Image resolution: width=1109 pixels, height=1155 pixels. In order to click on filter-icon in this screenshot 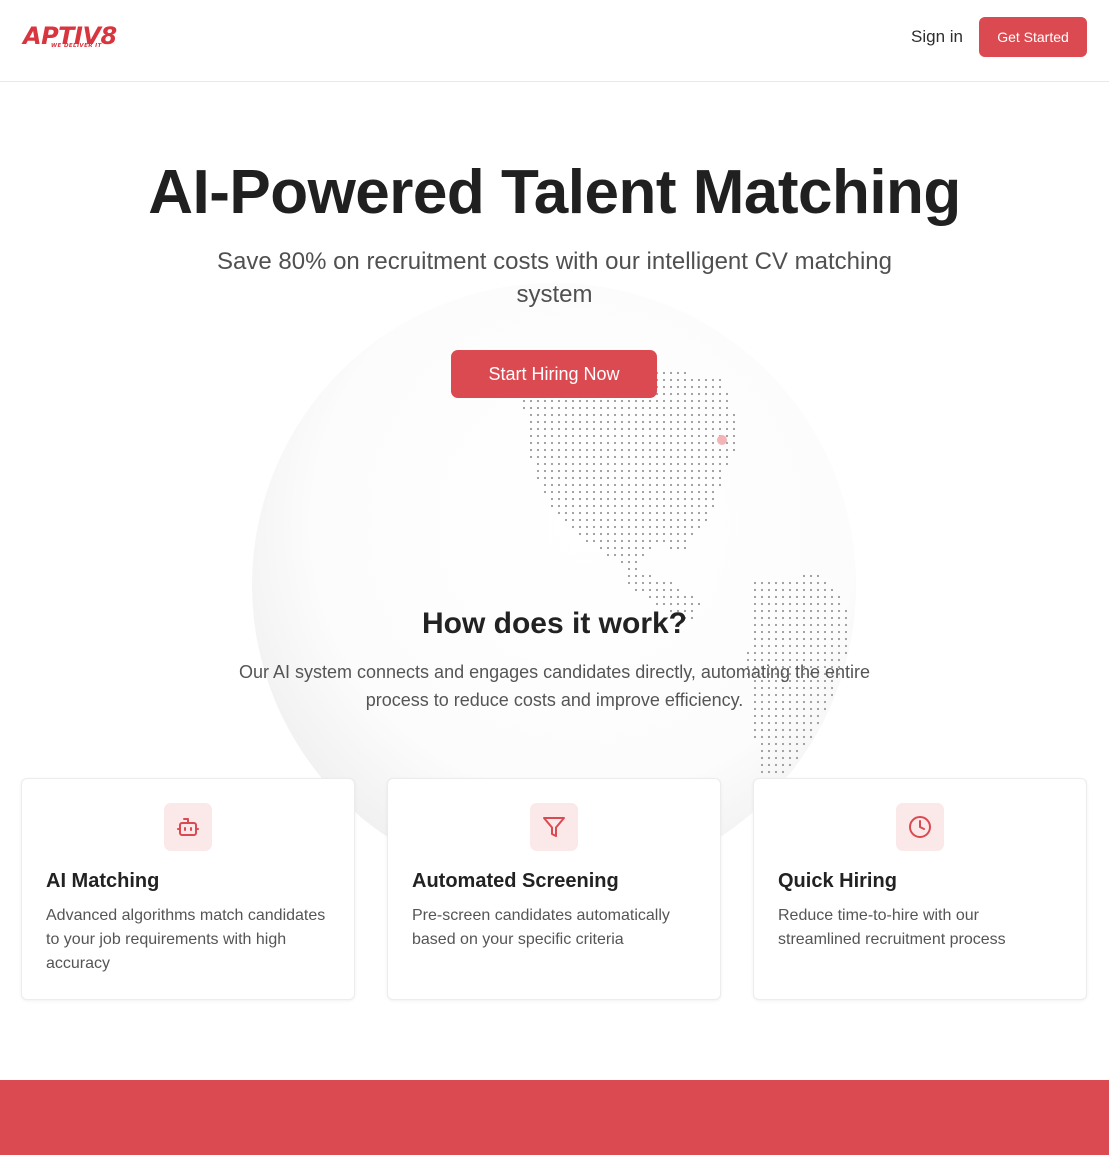, I will do `click(554, 827)`.